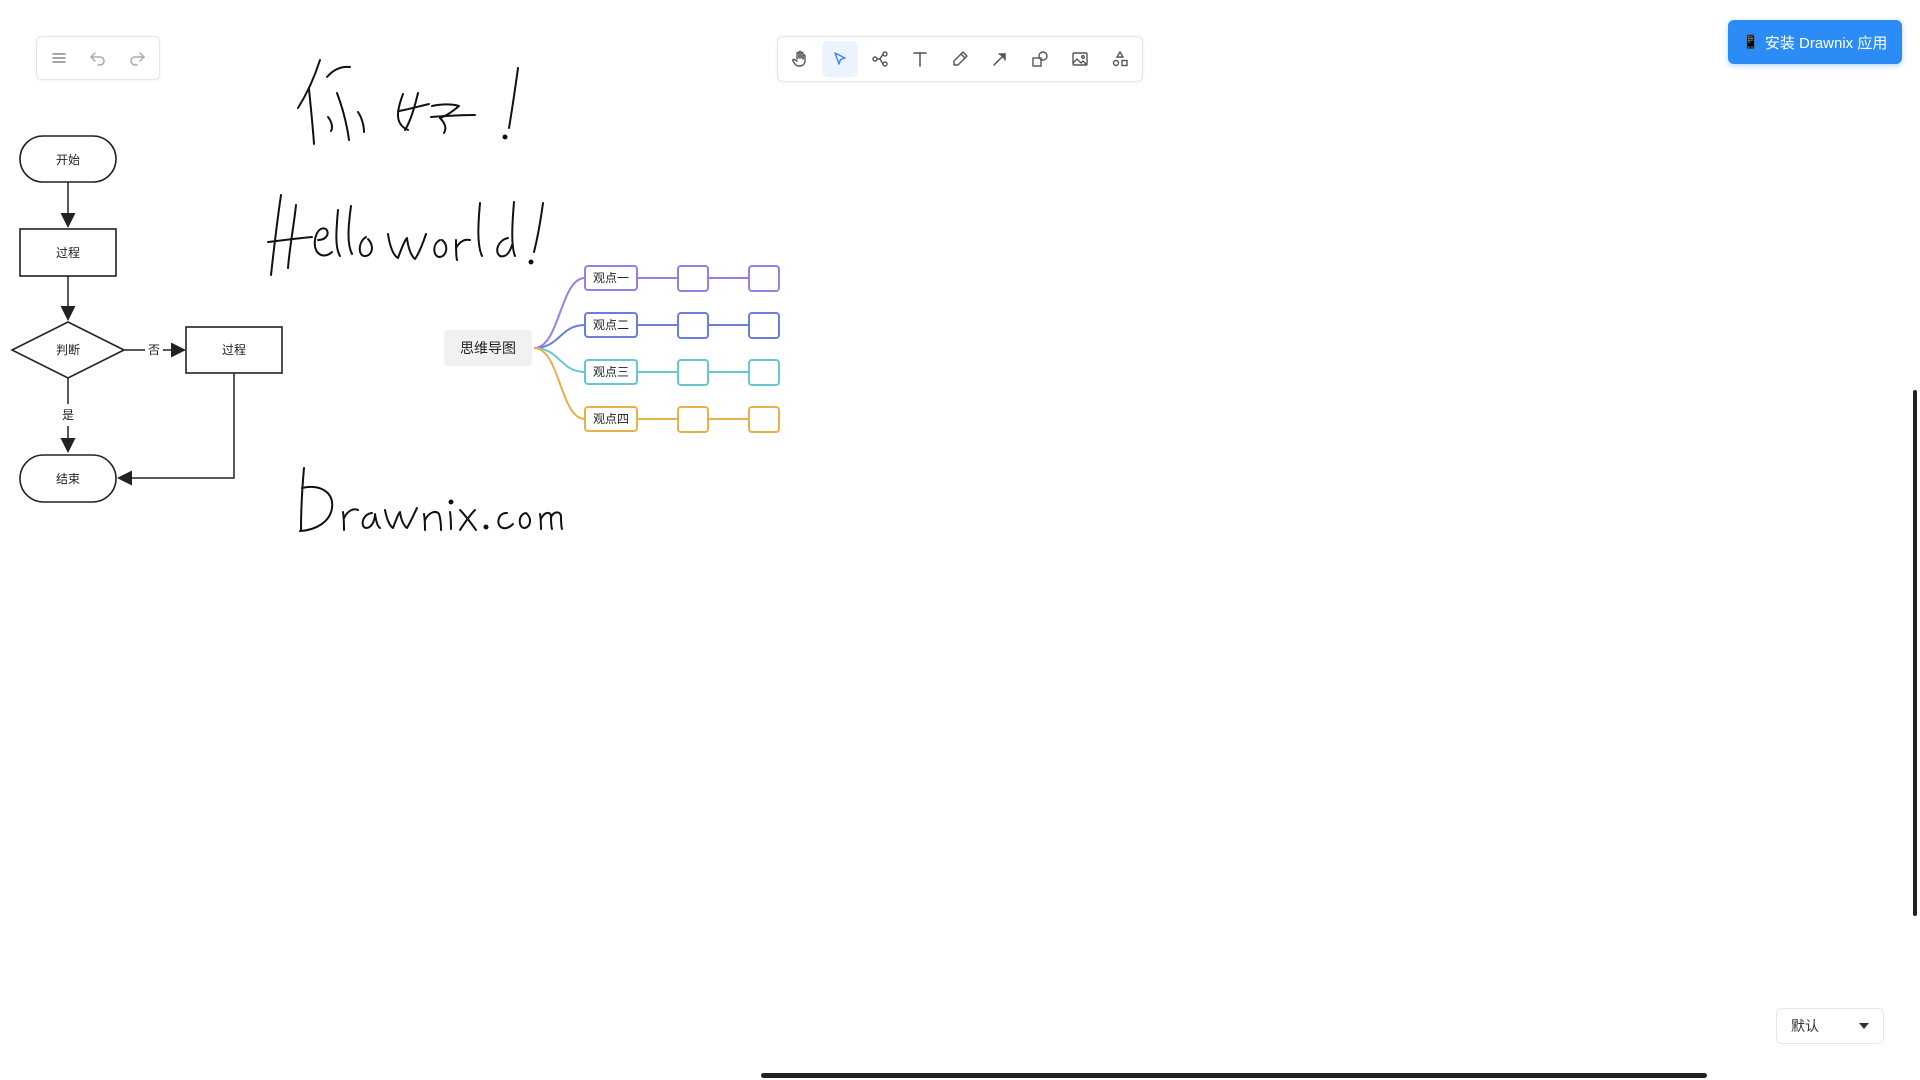  What do you see at coordinates (1000, 59) in the screenshot?
I see `arrow-icon` at bounding box center [1000, 59].